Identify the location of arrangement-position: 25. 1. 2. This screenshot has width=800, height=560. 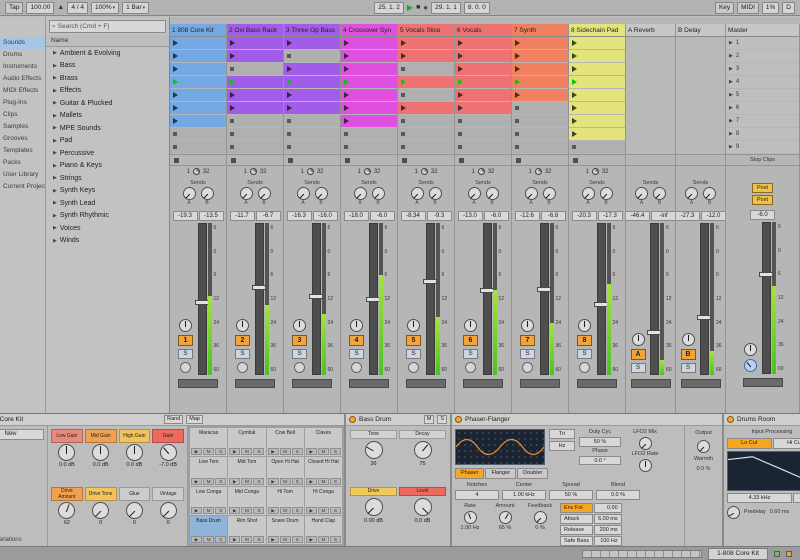
(389, 7).